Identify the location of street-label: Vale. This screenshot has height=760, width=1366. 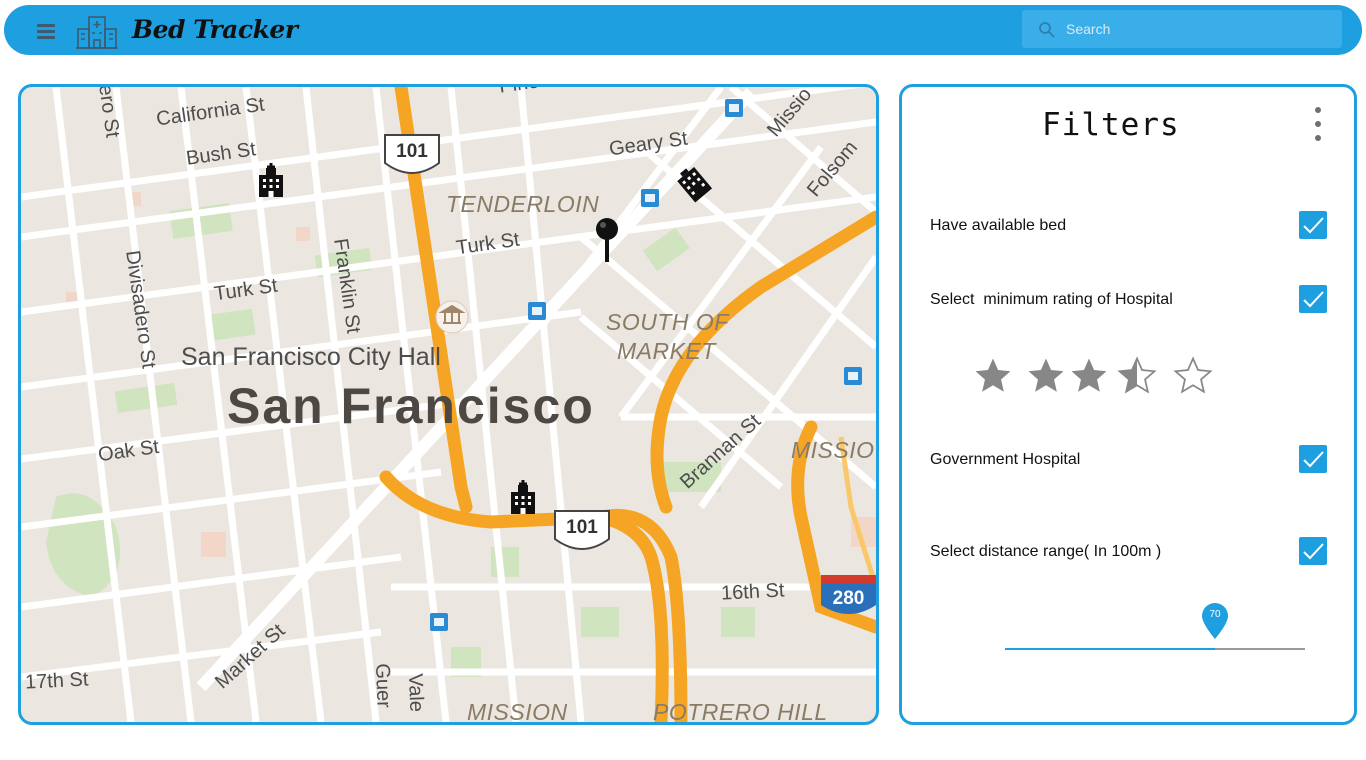
(416, 693).